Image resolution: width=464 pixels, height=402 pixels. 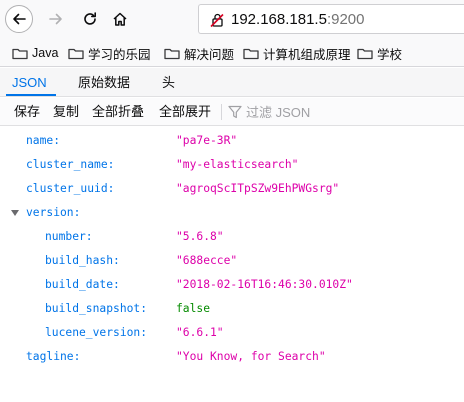 I want to click on json-string-value: "my-elasticsearch", so click(x=237, y=164).